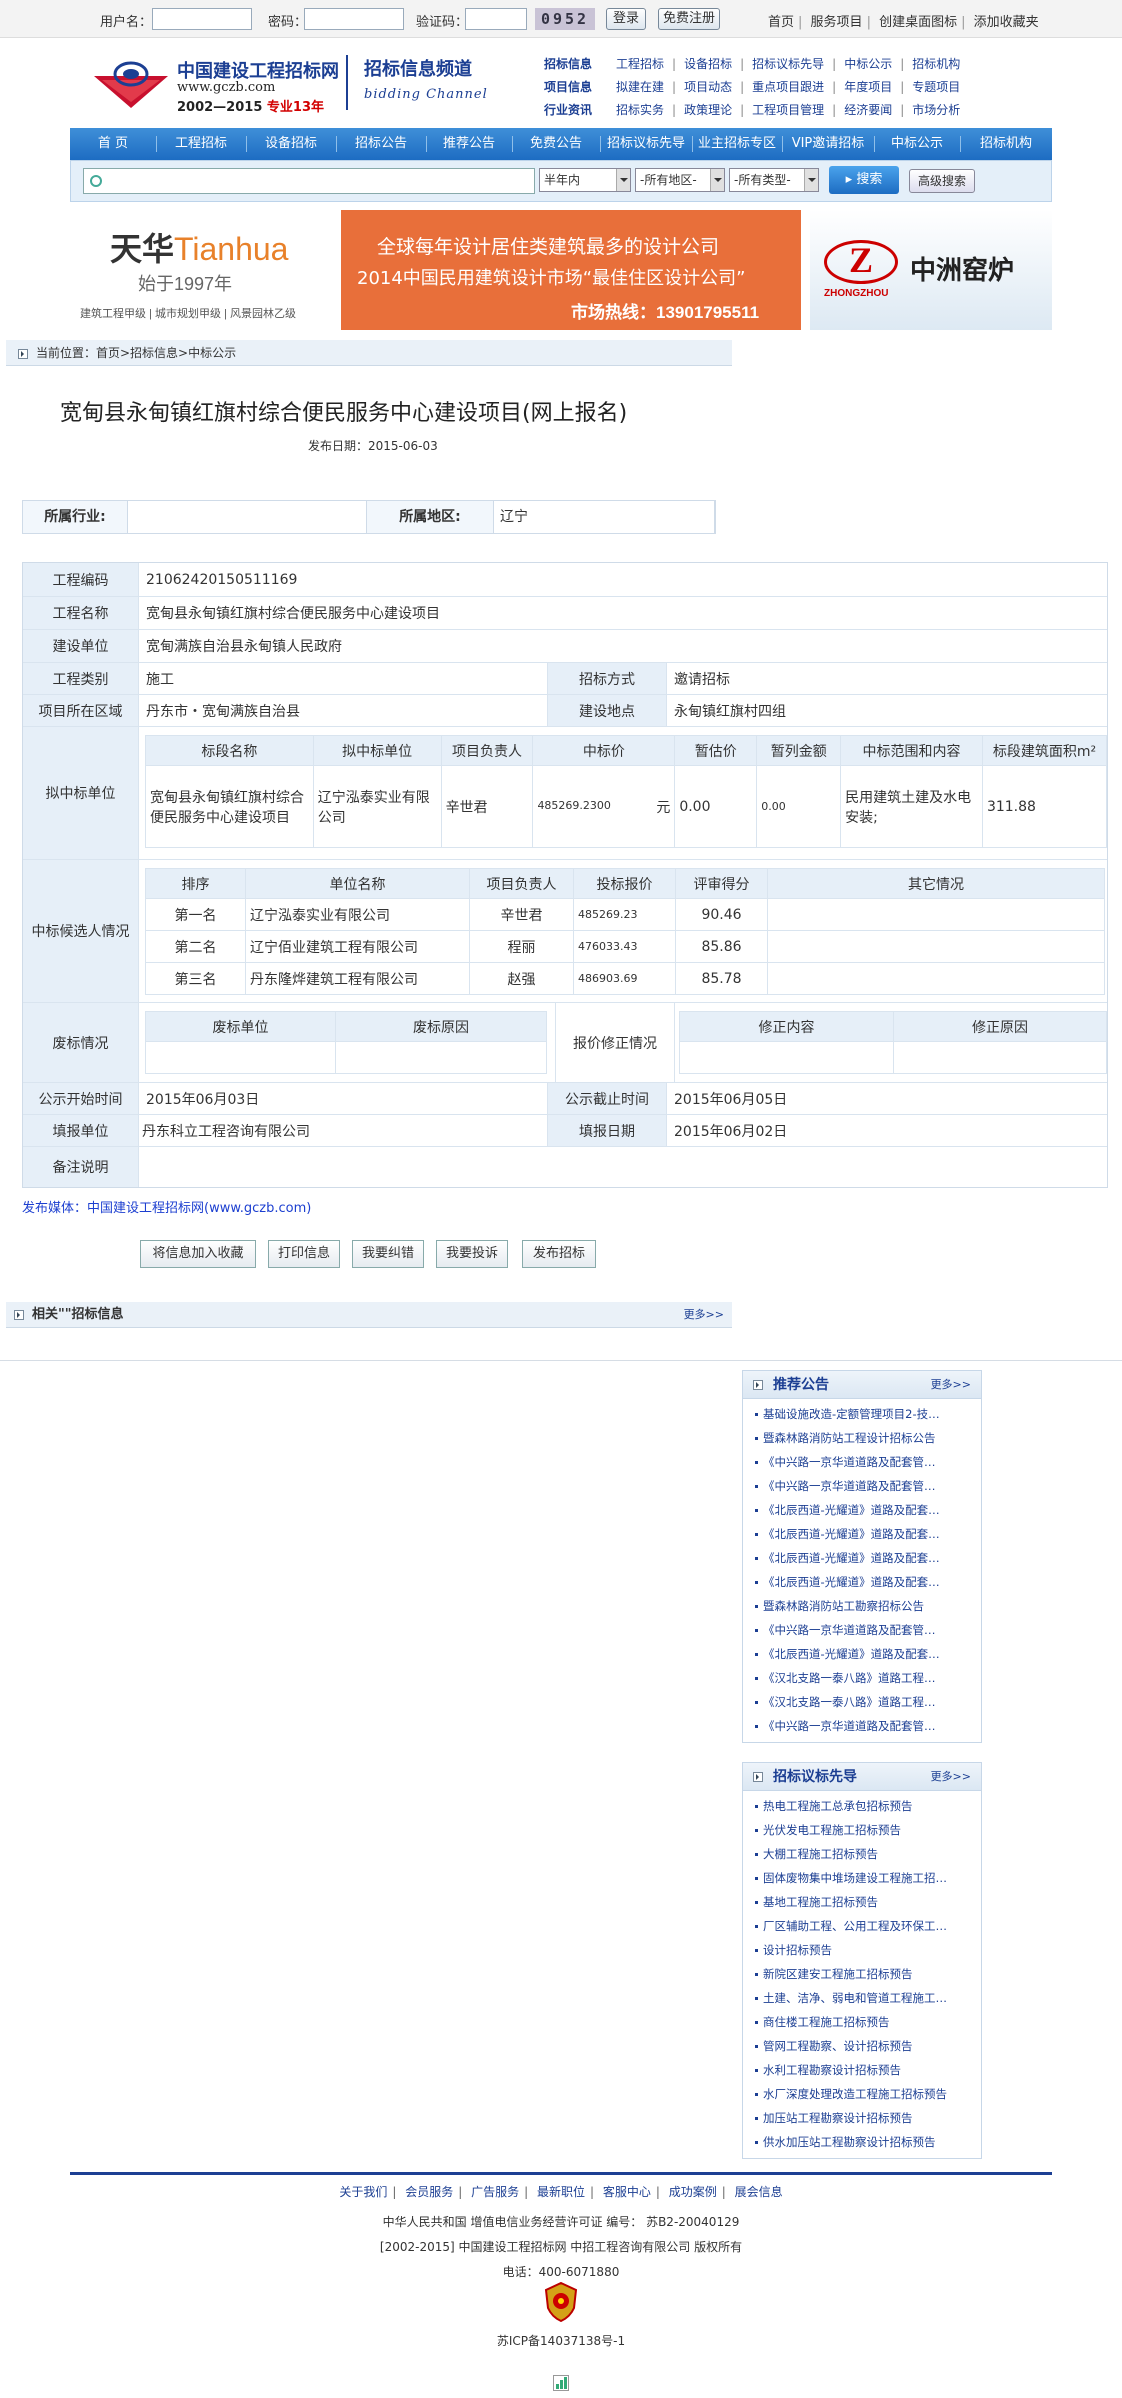 The image size is (1122, 2398). Describe the element at coordinates (828, 144) in the screenshot. I see `nav-vip-invite: VIP邀请招标` at that location.